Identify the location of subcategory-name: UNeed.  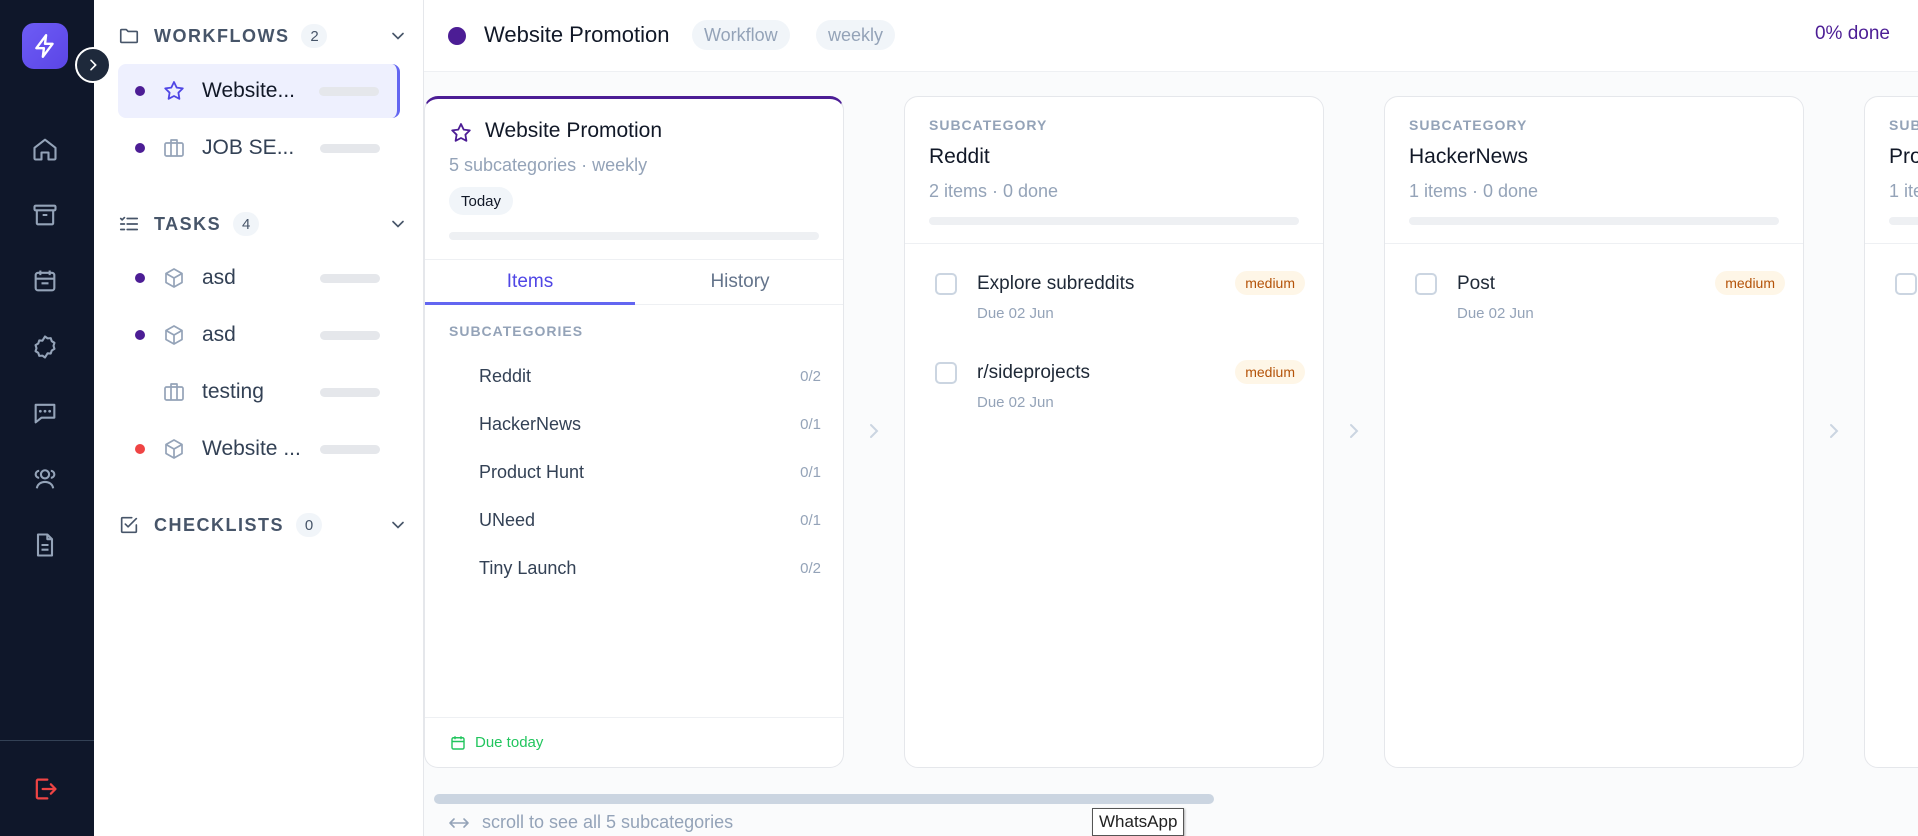
(507, 519).